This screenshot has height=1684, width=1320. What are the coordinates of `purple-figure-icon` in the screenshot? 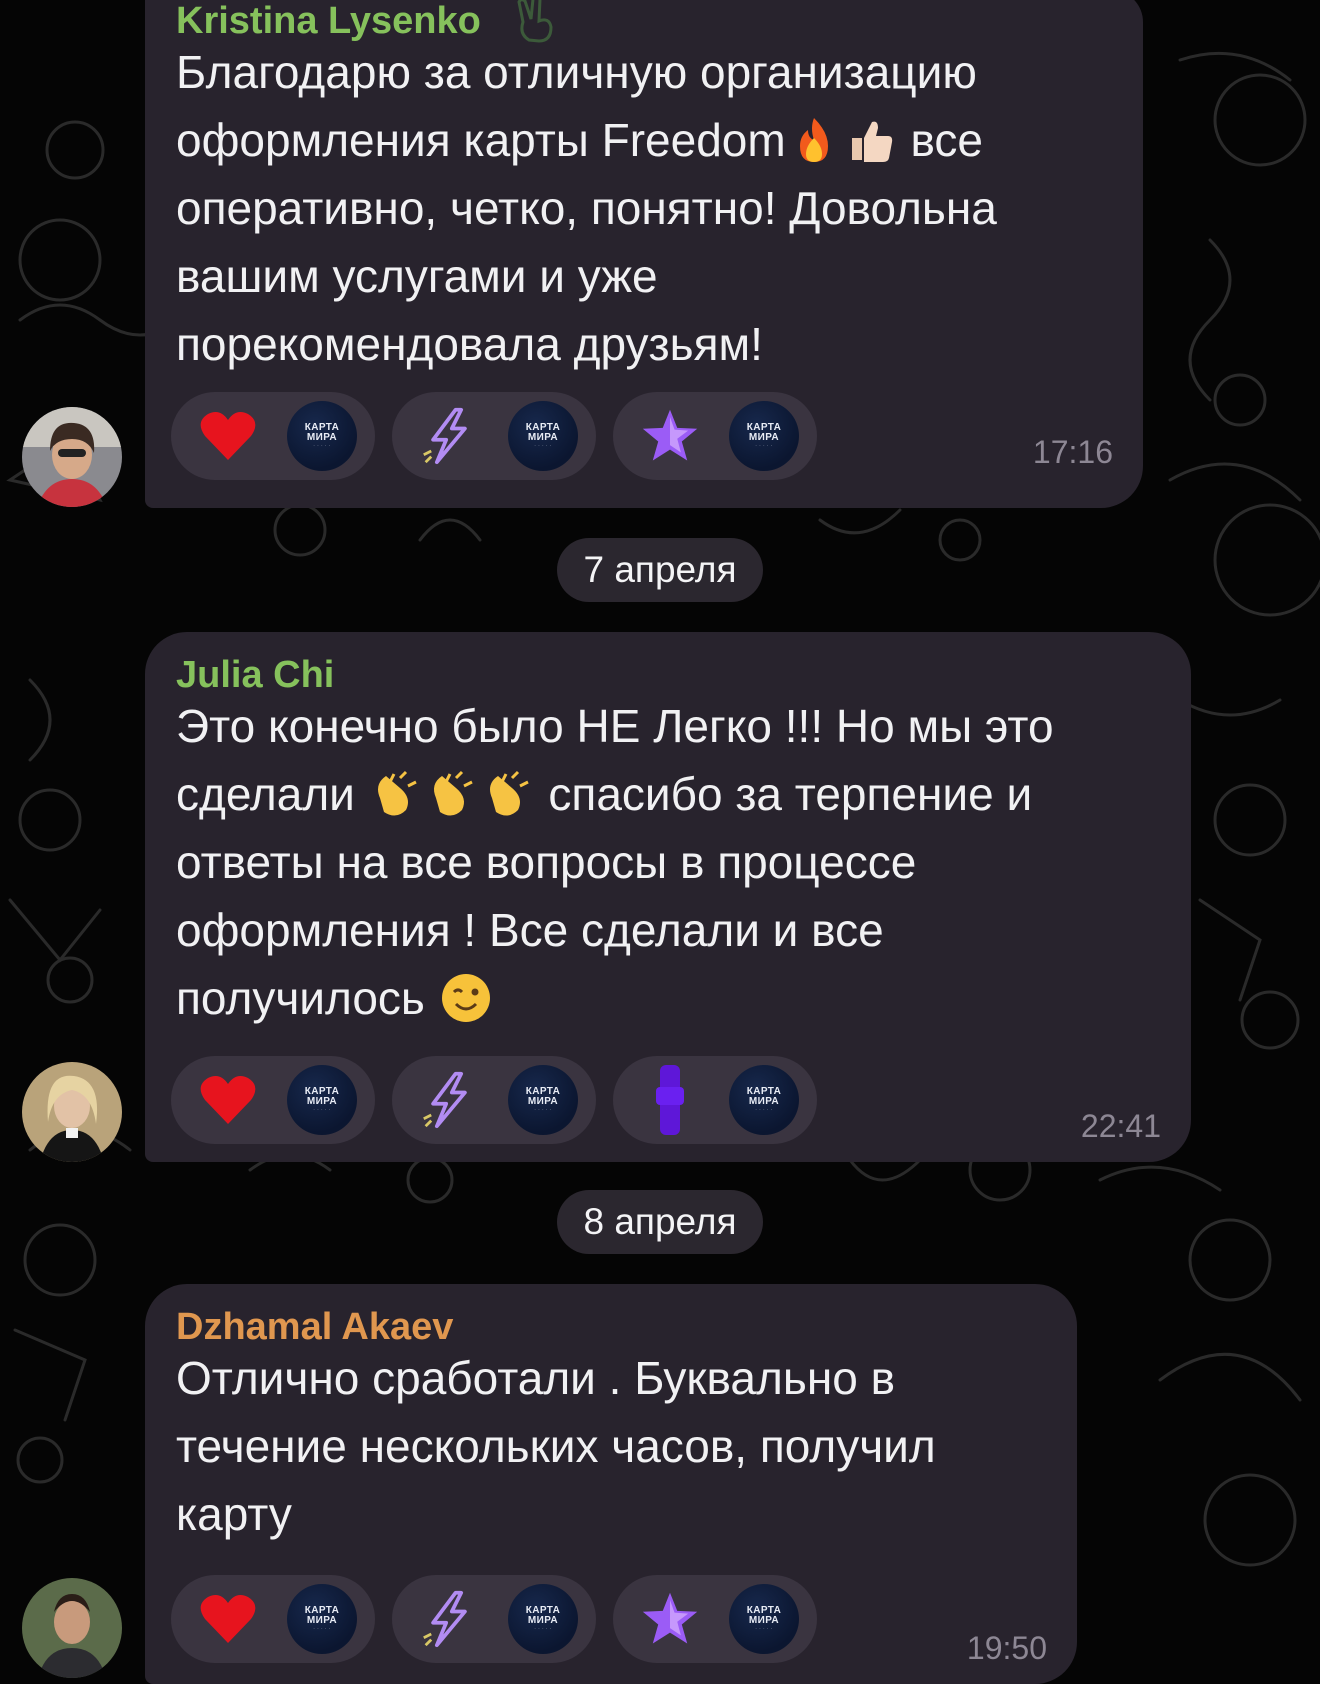 It's located at (670, 1100).